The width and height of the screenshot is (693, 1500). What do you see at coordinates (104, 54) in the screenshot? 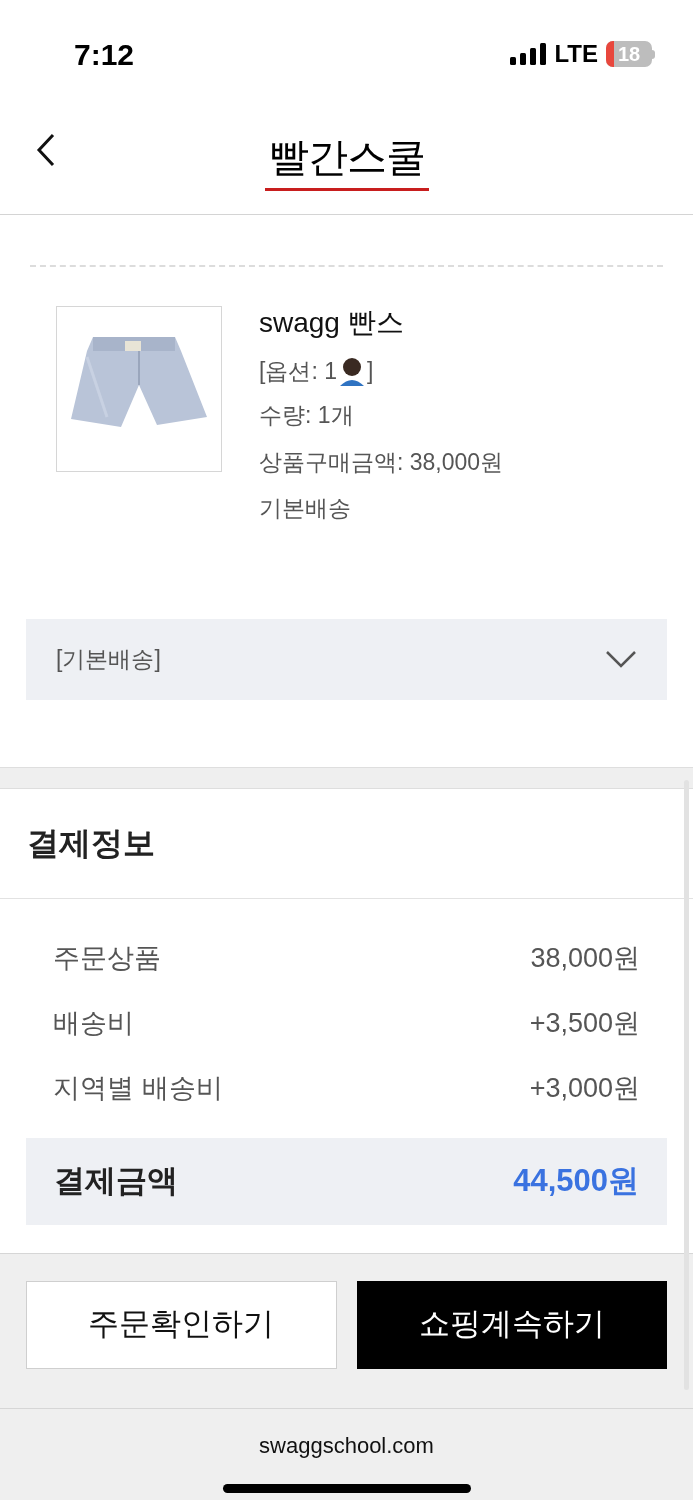
I see `status-time: 7:12` at bounding box center [104, 54].